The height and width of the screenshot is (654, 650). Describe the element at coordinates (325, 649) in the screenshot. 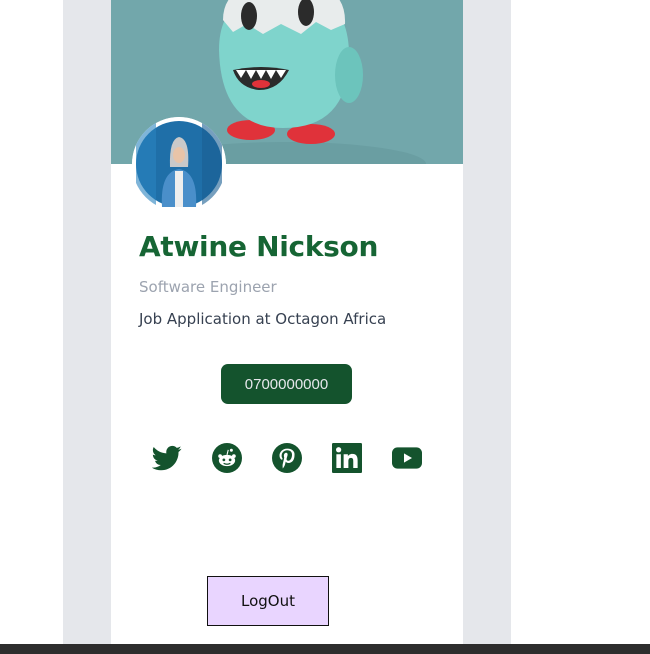

I see `bottom-bar` at that location.